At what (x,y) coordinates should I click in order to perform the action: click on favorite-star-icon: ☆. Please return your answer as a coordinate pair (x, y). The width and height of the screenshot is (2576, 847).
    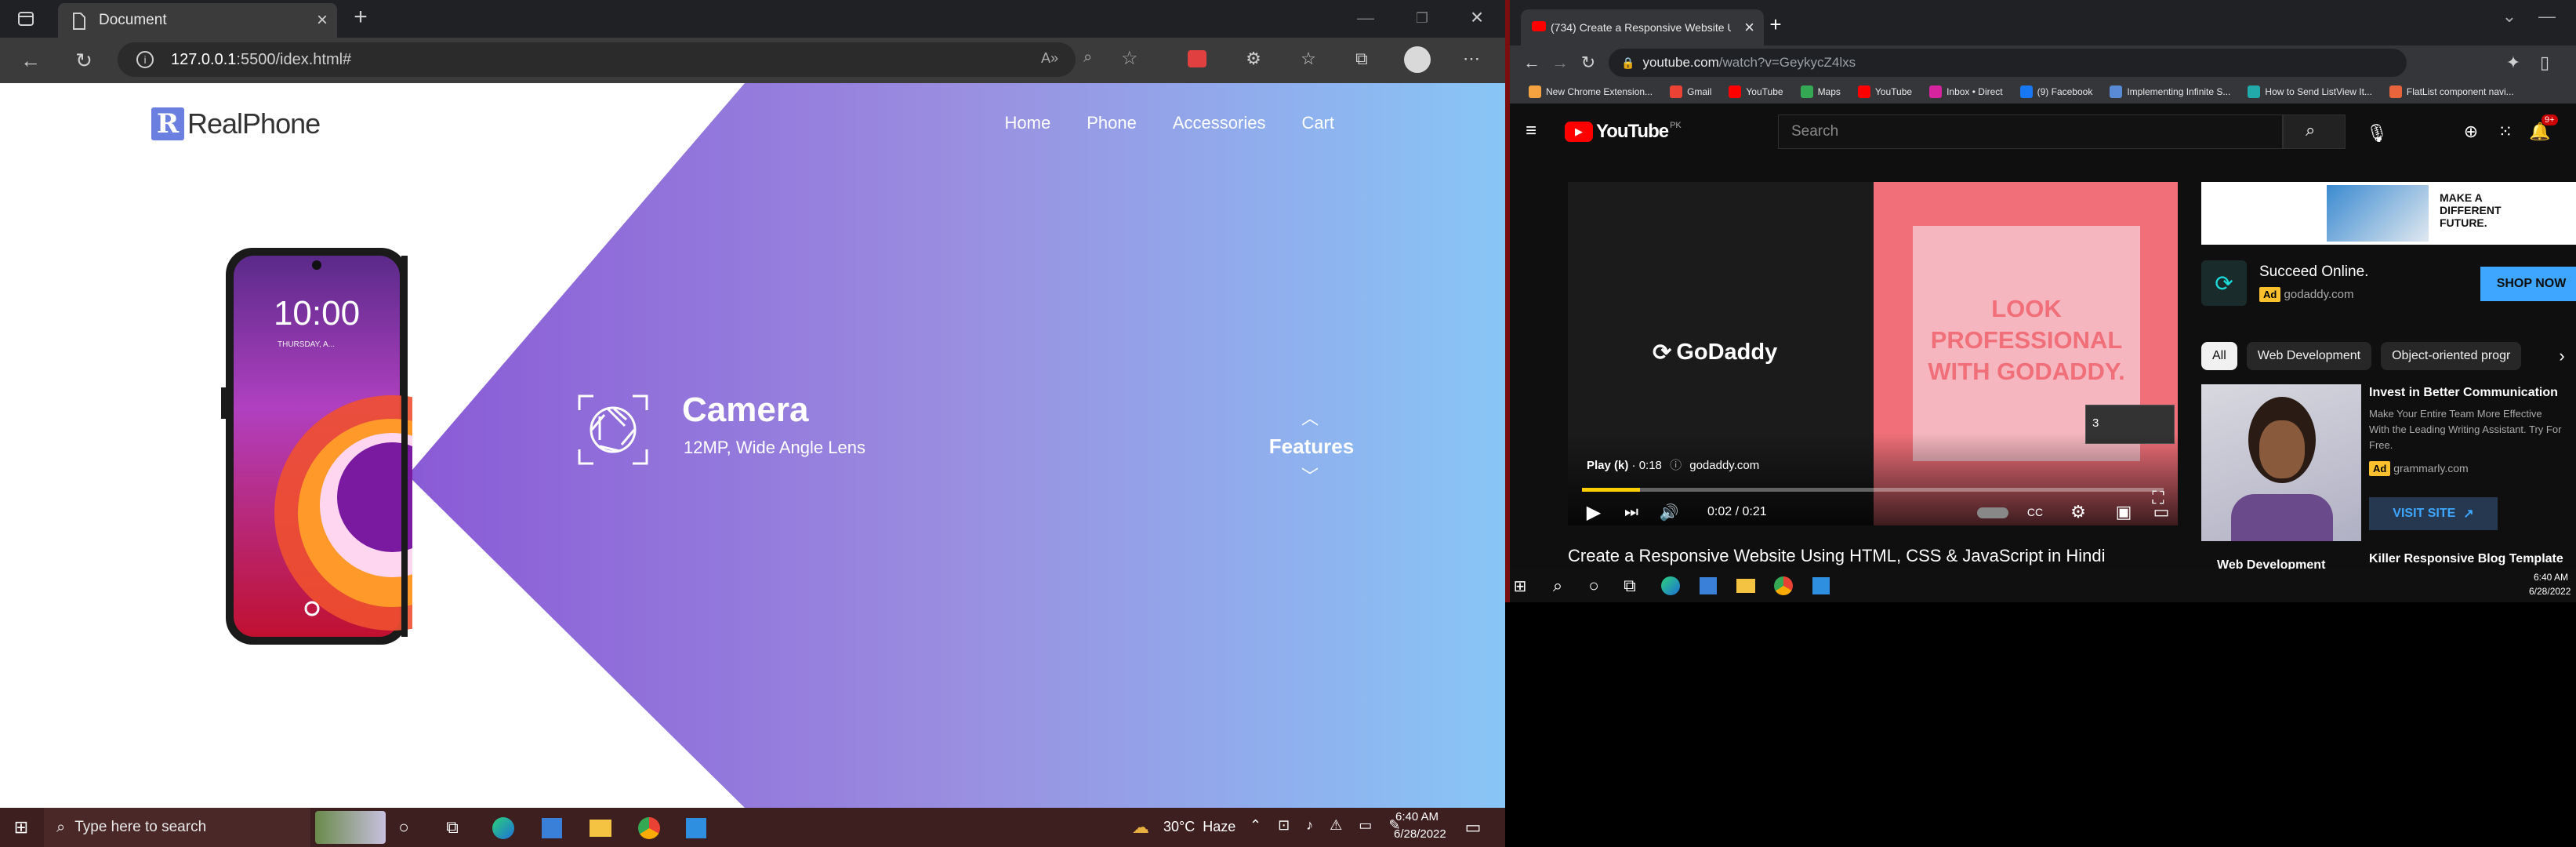
    Looking at the image, I should click on (1129, 58).